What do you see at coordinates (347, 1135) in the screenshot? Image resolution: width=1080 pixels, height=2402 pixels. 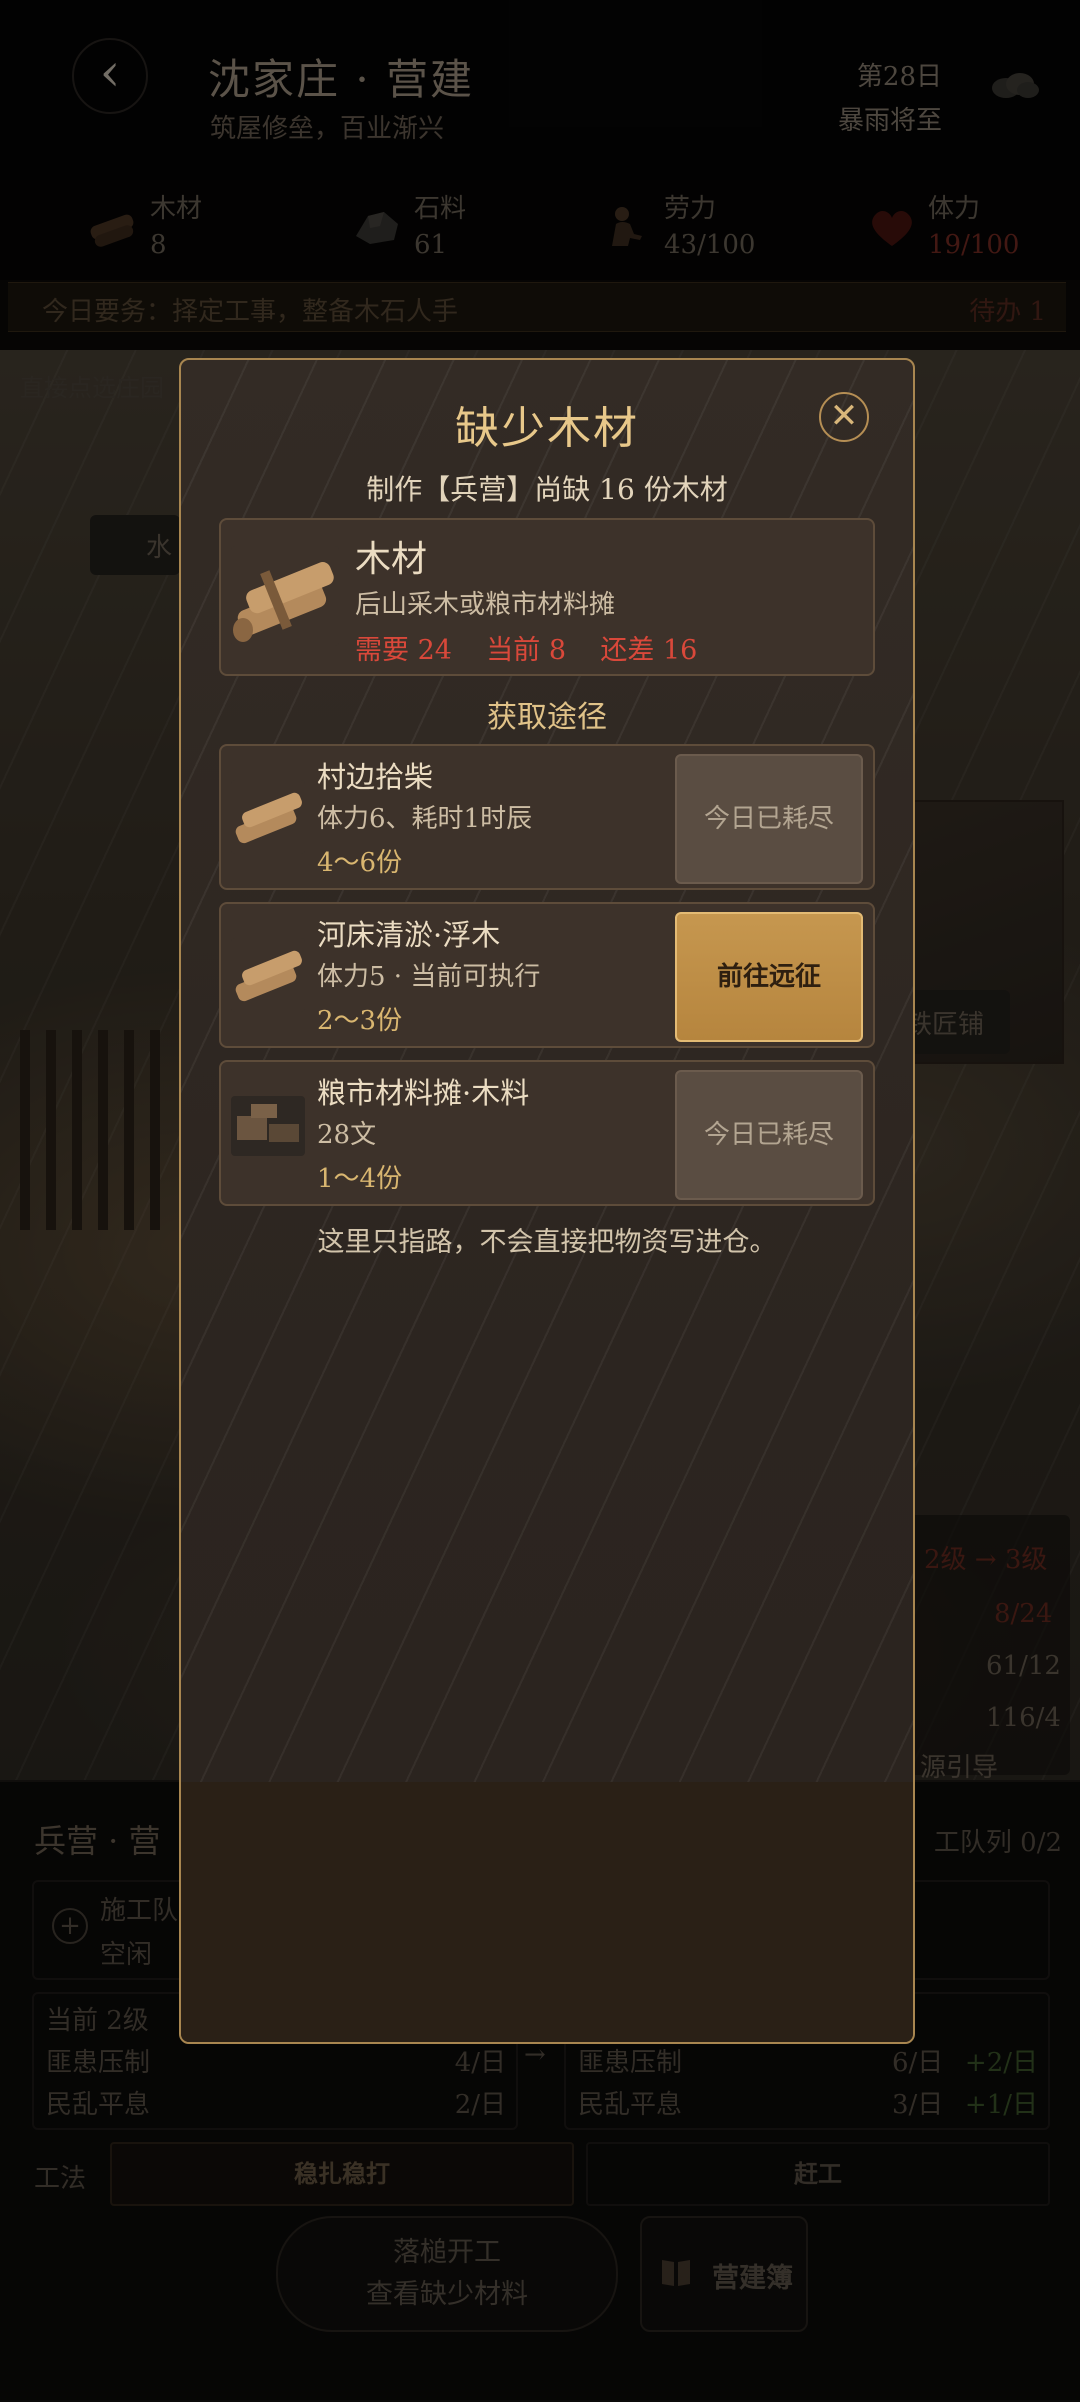 I see `route-cost: 28文` at bounding box center [347, 1135].